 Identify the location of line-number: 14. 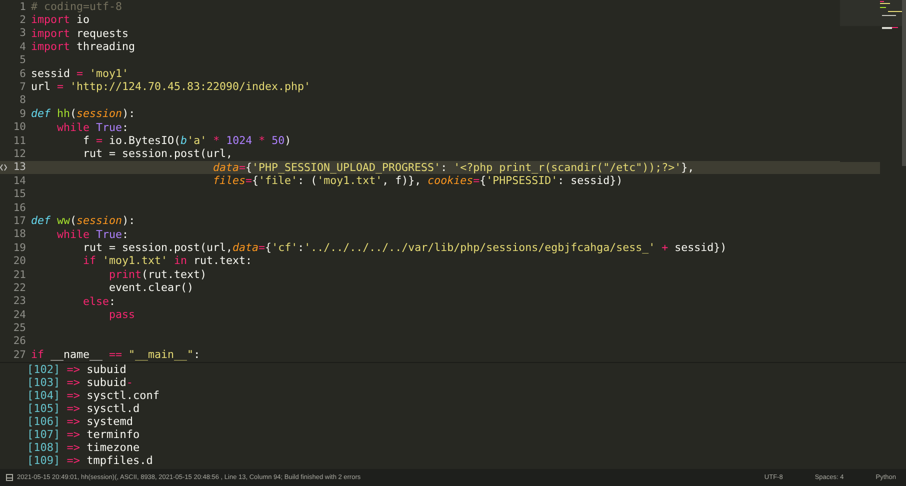
(19, 180).